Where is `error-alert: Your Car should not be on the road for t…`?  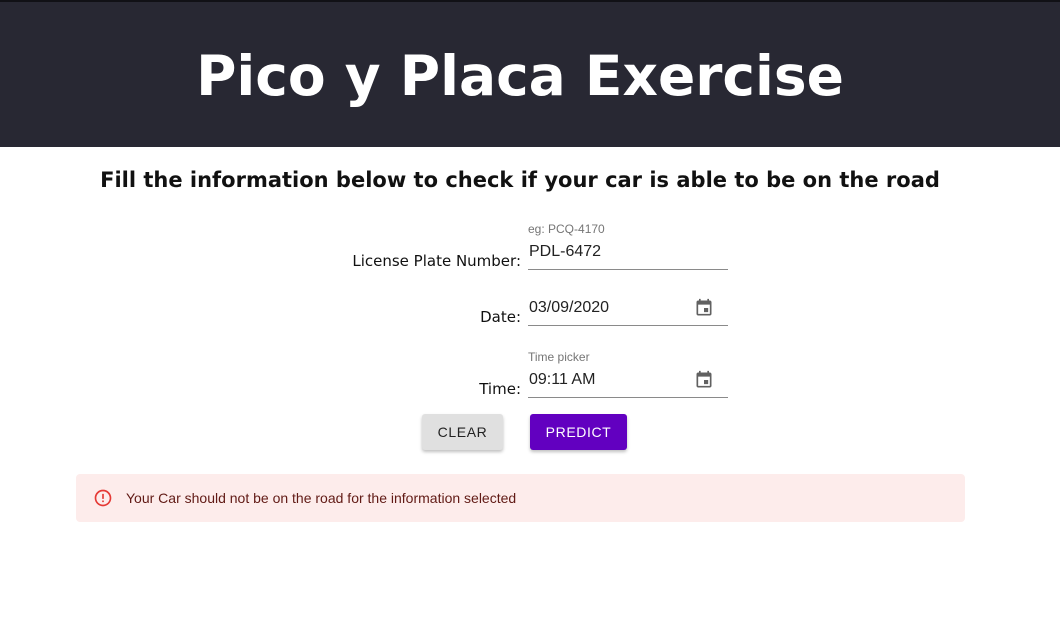 error-alert: Your Car should not be on the road for t… is located at coordinates (520, 498).